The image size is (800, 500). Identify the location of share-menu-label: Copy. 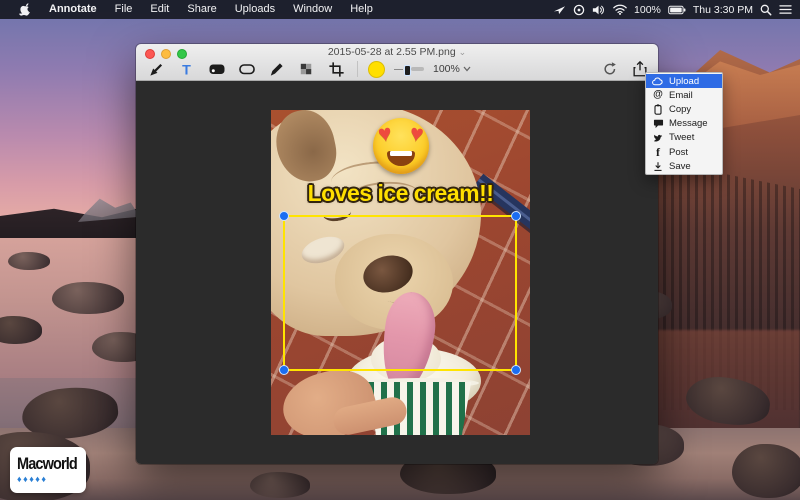
(680, 109).